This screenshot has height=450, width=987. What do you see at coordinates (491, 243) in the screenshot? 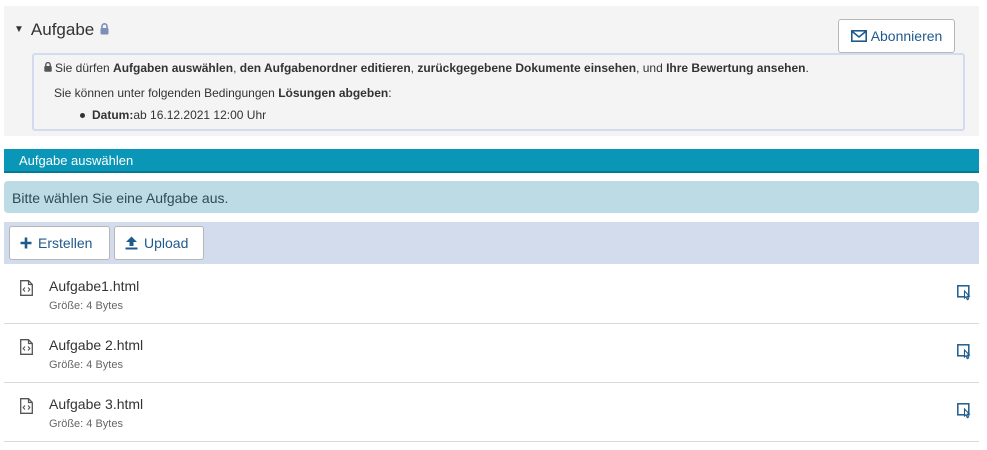
I see `file-toolbar: Erstellen Upload` at bounding box center [491, 243].